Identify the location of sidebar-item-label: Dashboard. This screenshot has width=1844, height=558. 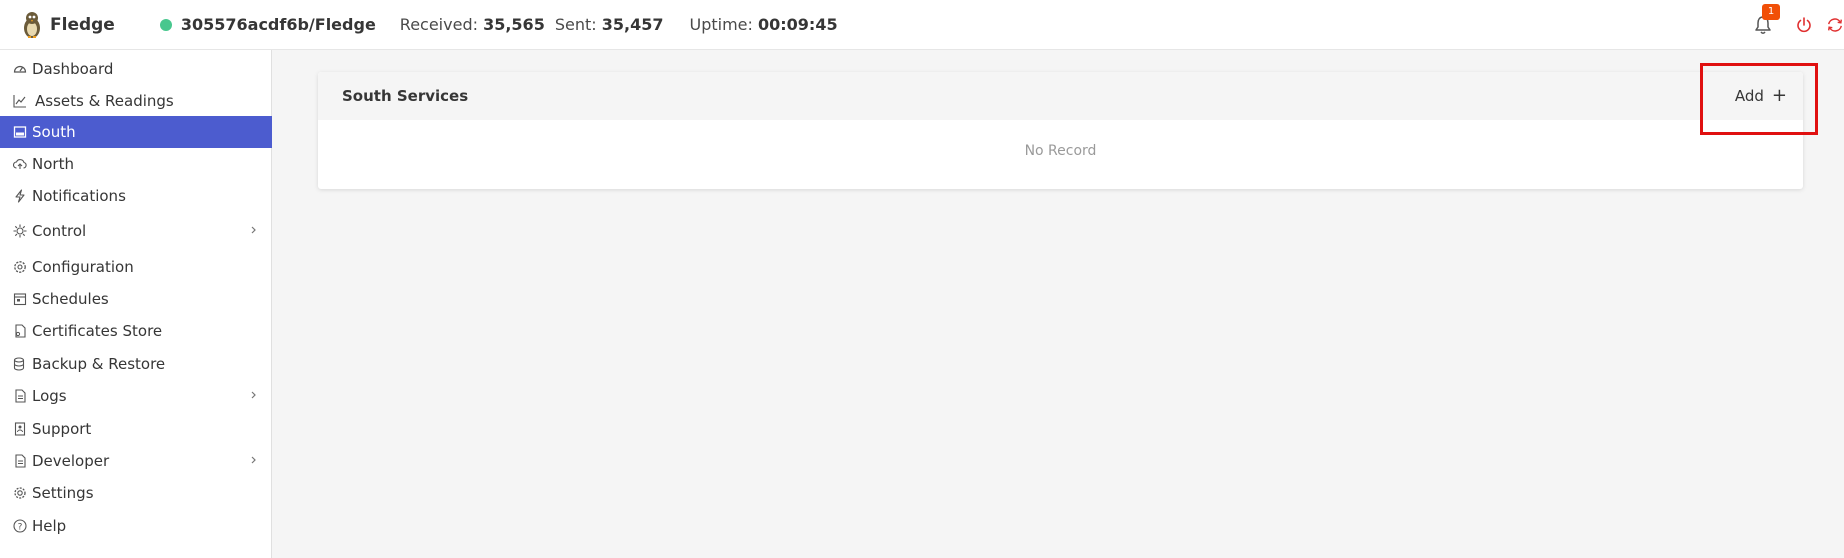
(73, 69).